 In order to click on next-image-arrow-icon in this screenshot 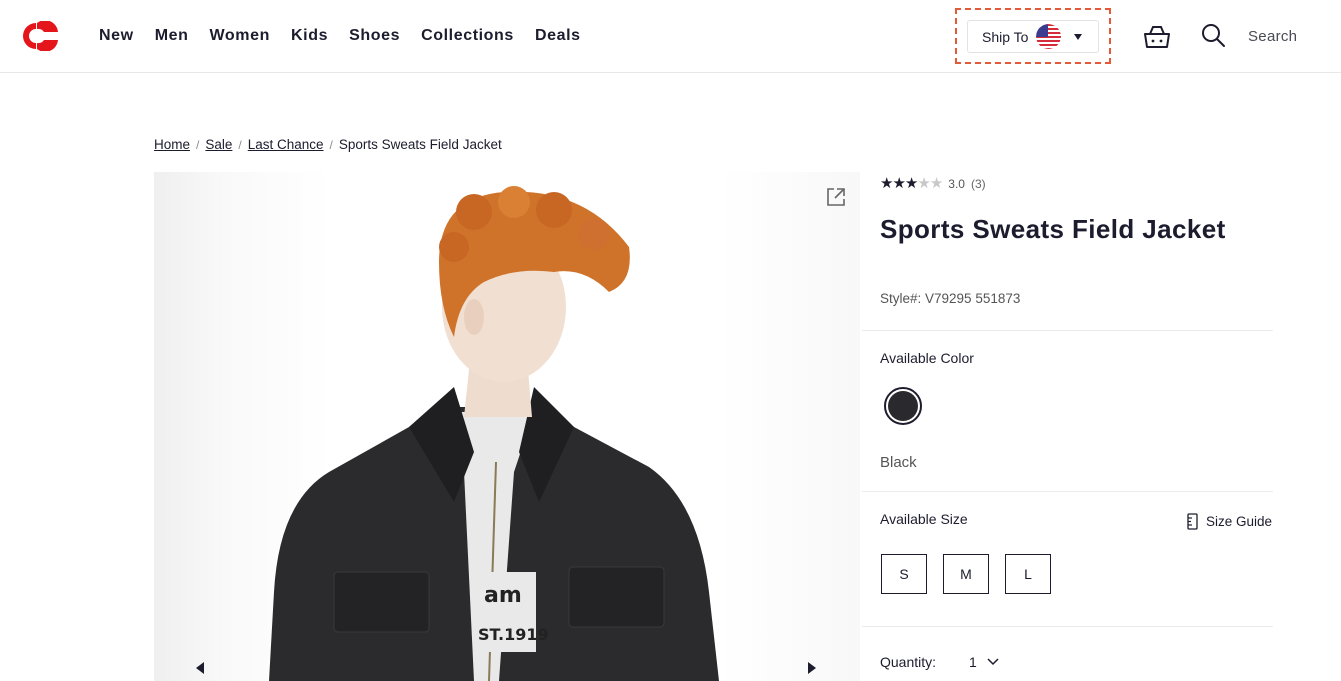, I will do `click(812, 668)`.